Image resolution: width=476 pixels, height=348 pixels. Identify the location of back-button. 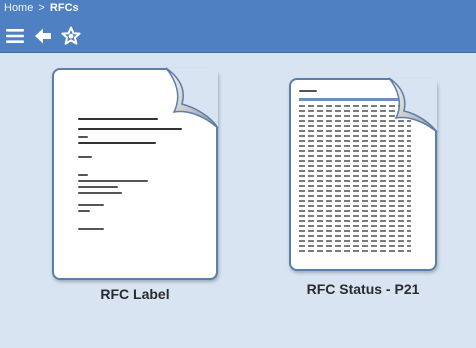
(43, 36).